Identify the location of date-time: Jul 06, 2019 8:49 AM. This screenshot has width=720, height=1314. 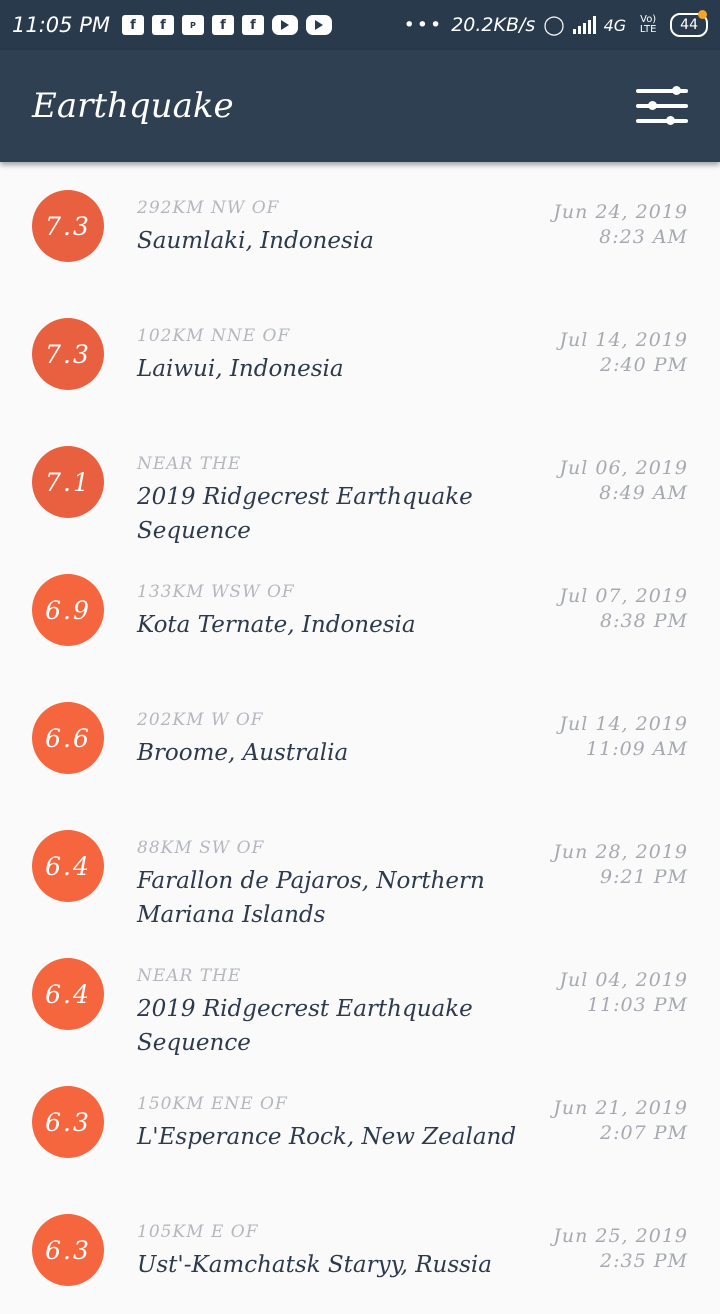
(623, 481).